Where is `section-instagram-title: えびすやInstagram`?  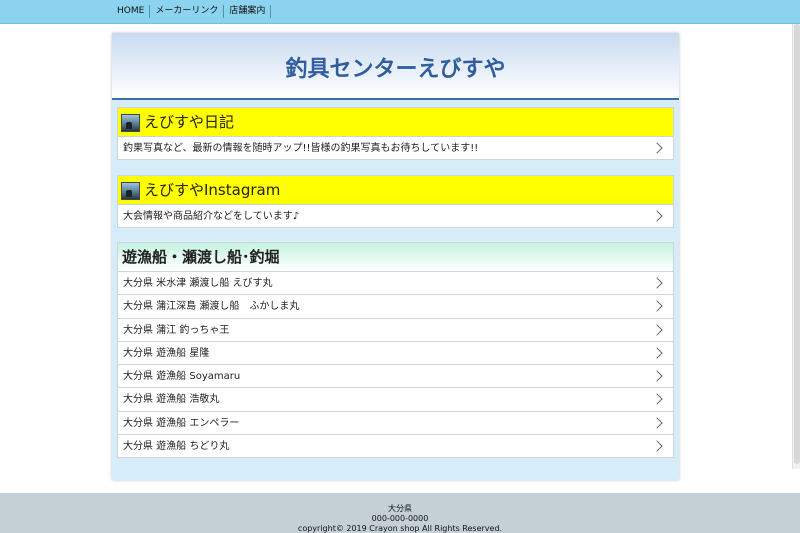 section-instagram-title: えびすやInstagram is located at coordinates (212, 190).